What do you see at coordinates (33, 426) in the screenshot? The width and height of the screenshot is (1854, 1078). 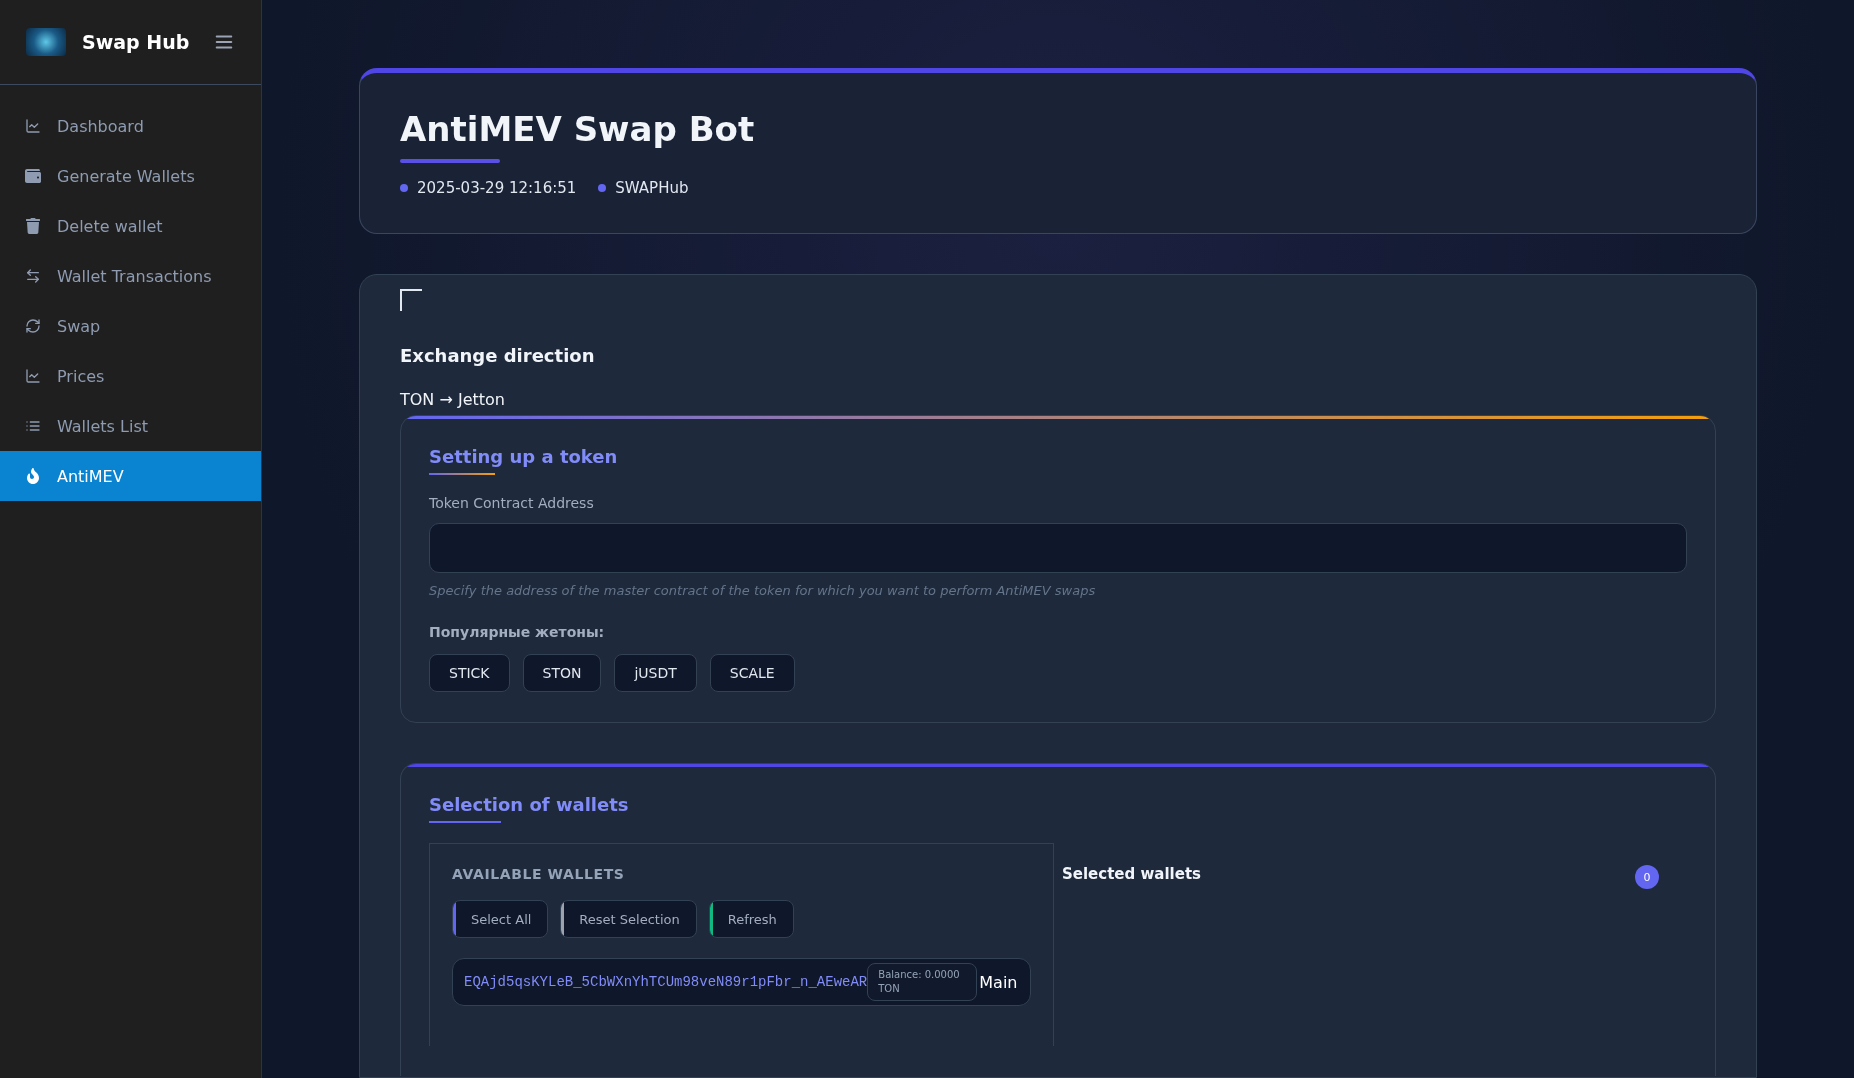 I see `list-icon` at bounding box center [33, 426].